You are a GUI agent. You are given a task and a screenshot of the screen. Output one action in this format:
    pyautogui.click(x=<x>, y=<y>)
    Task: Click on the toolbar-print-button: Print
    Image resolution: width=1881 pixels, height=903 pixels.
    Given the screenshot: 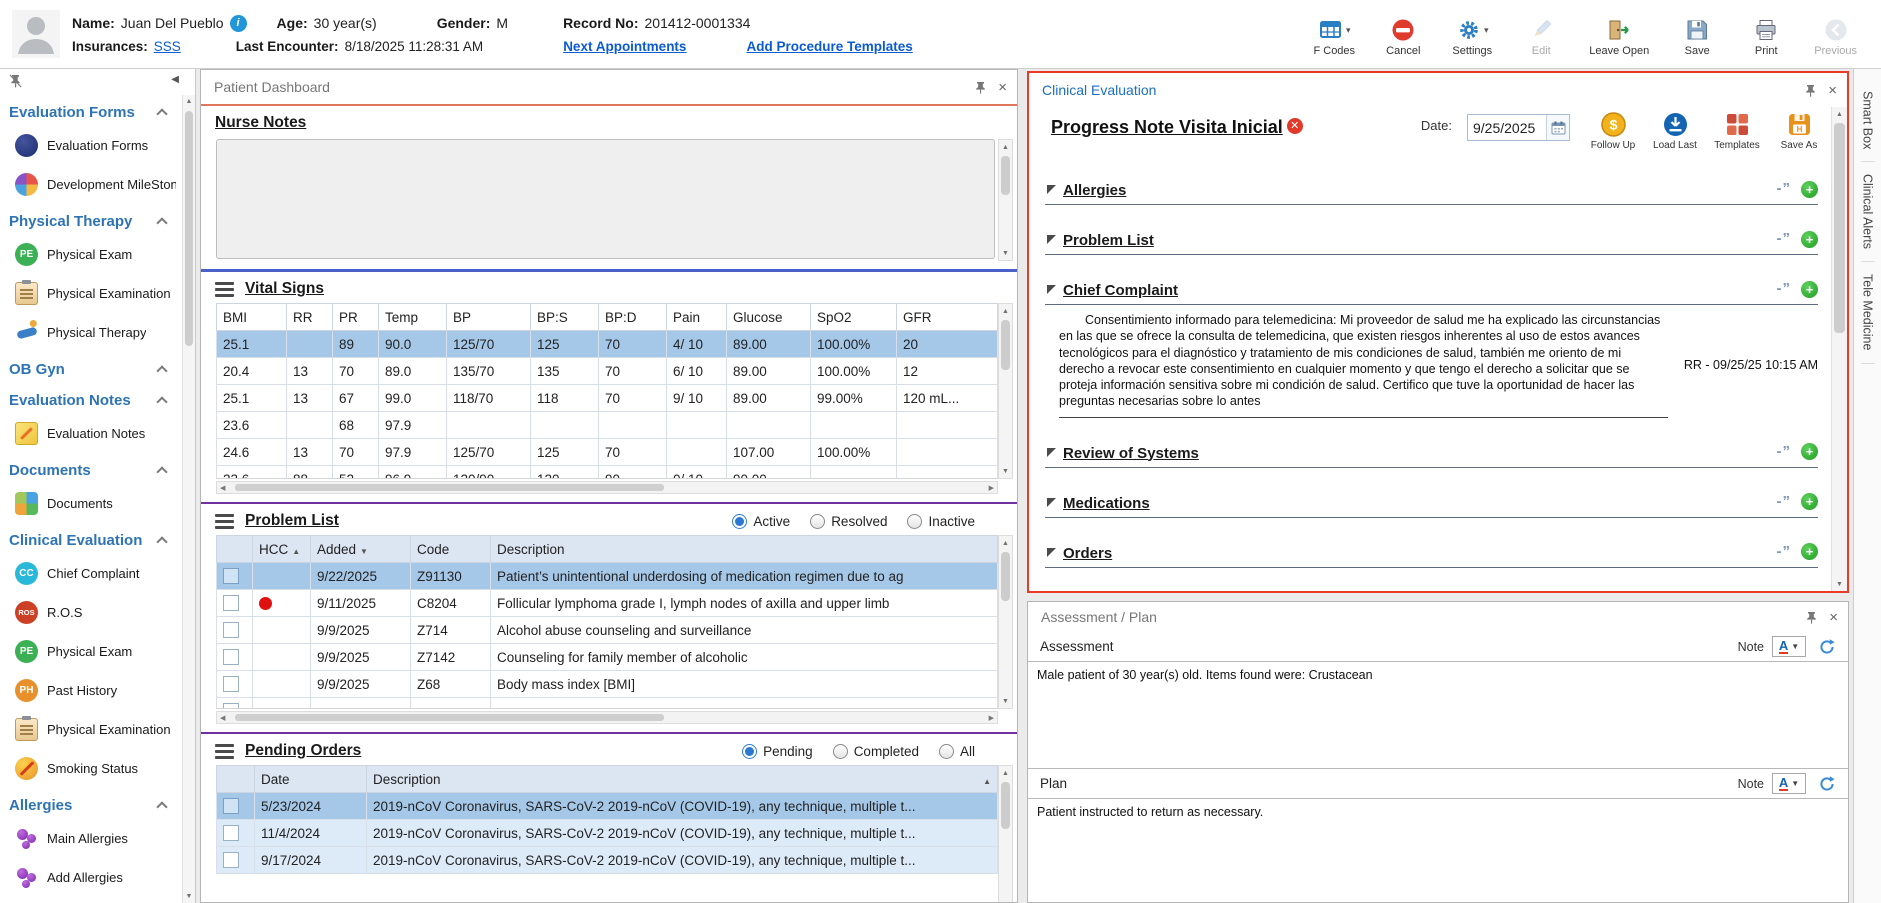 What is the action you would take?
    pyautogui.click(x=1766, y=37)
    